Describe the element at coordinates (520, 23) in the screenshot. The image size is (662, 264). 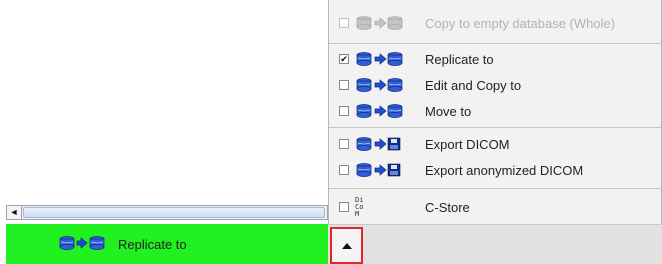
I see `menu-item-label: Copy to empty database (Whole)` at that location.